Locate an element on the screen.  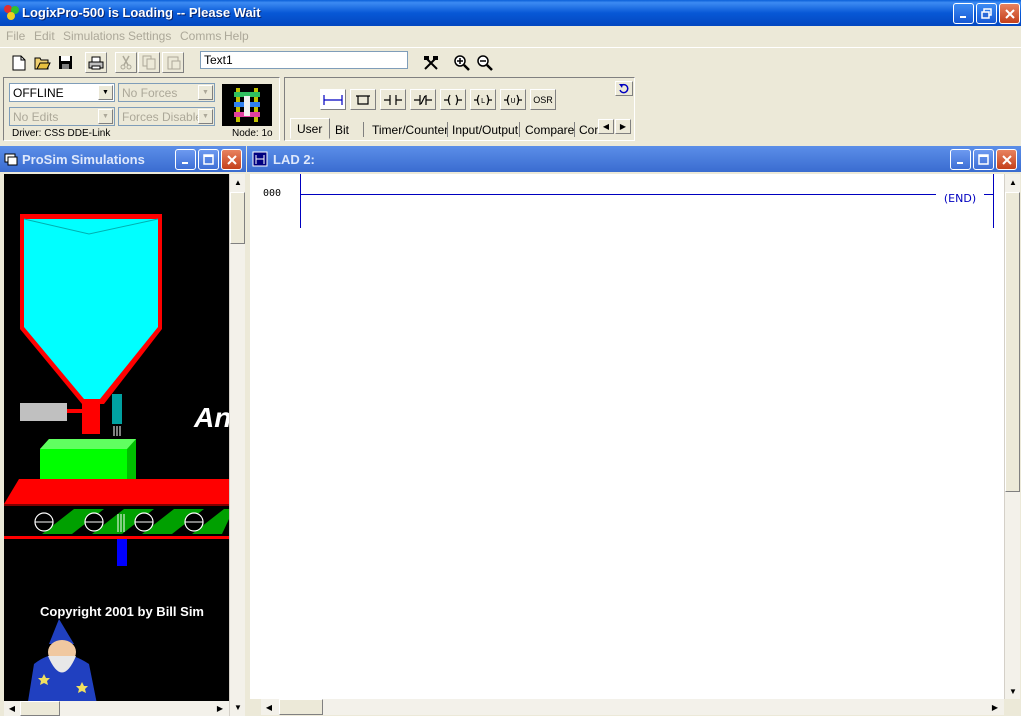
paste-button is located at coordinates (173, 62).